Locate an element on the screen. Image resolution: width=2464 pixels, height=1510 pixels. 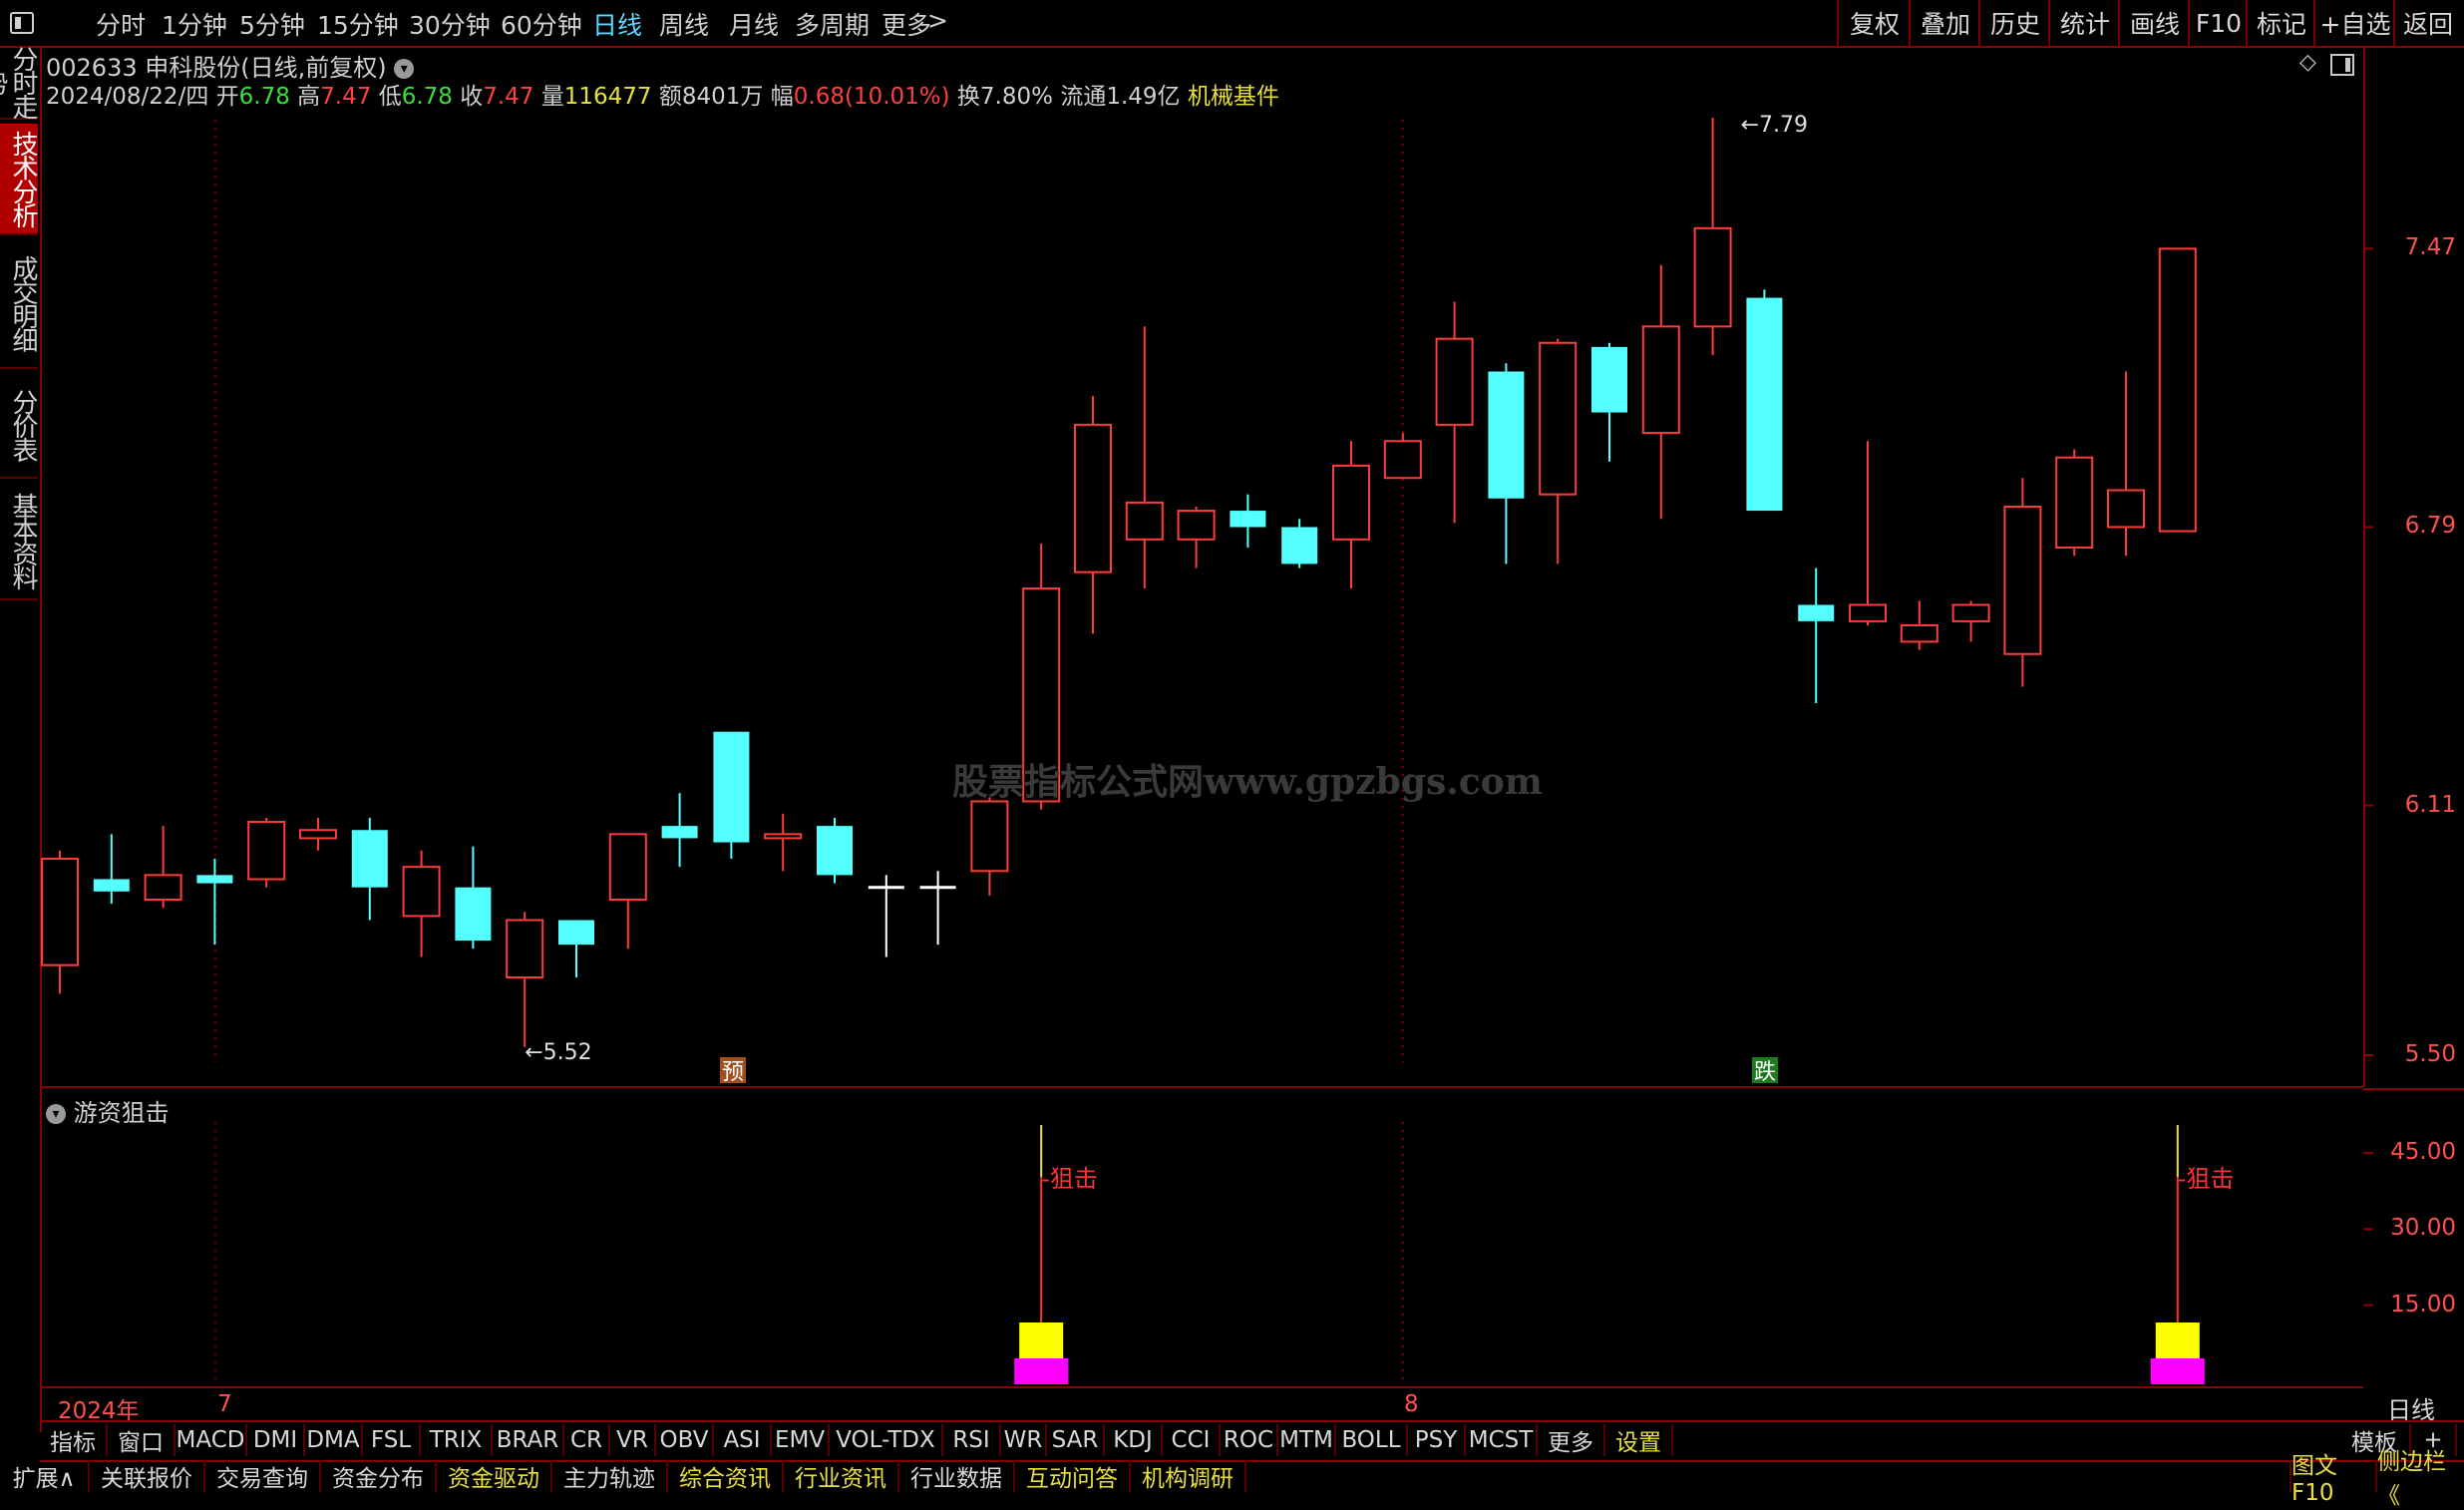
min-price-label: ←5.52 is located at coordinates (558, 1052).